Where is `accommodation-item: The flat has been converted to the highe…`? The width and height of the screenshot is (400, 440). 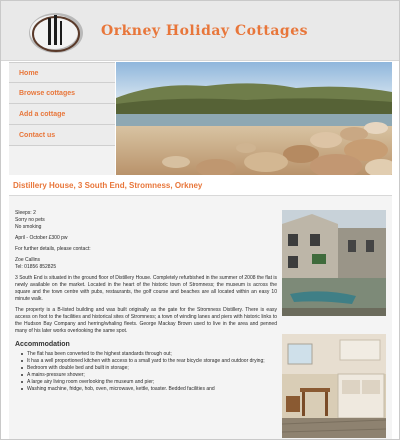 accommodation-item: The flat has been converted to the highe… is located at coordinates (149, 354).